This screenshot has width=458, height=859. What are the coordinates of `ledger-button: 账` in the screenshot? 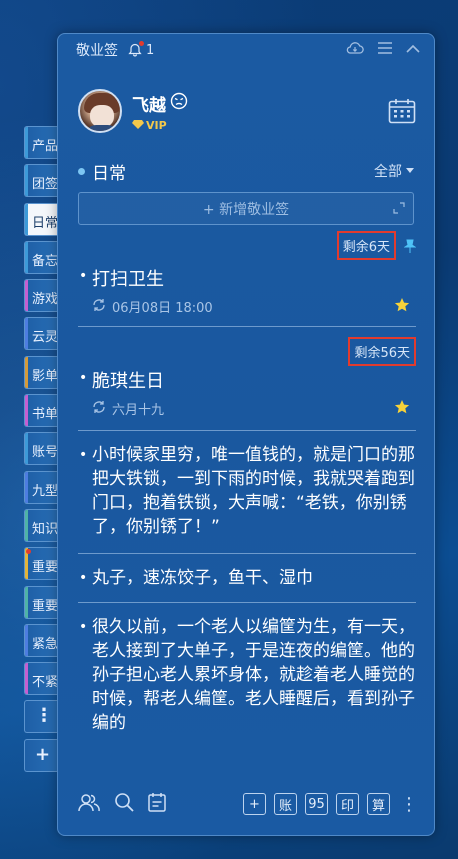 It's located at (285, 804).